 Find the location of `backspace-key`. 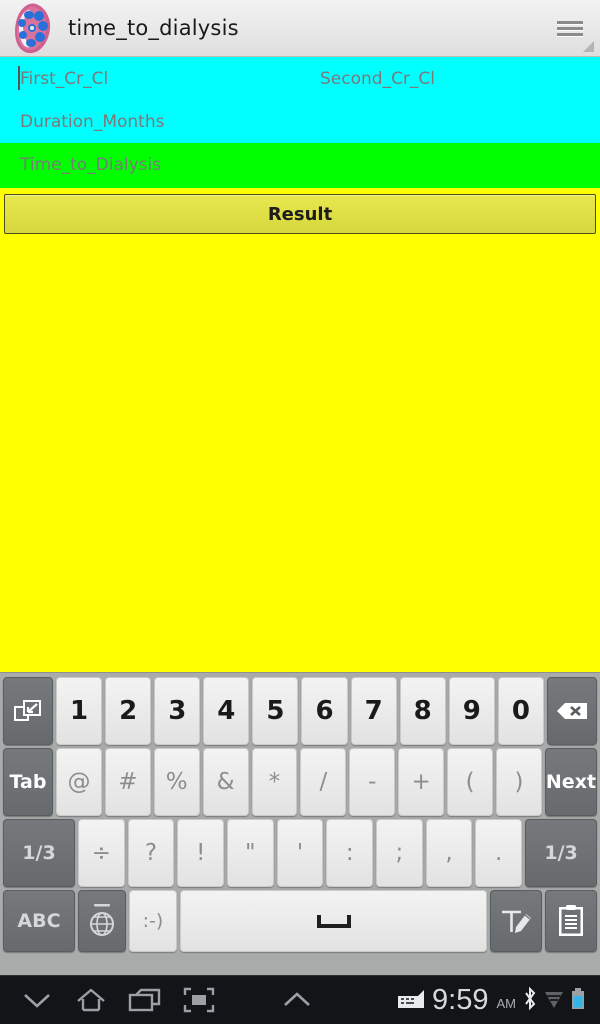

backspace-key is located at coordinates (571, 711).